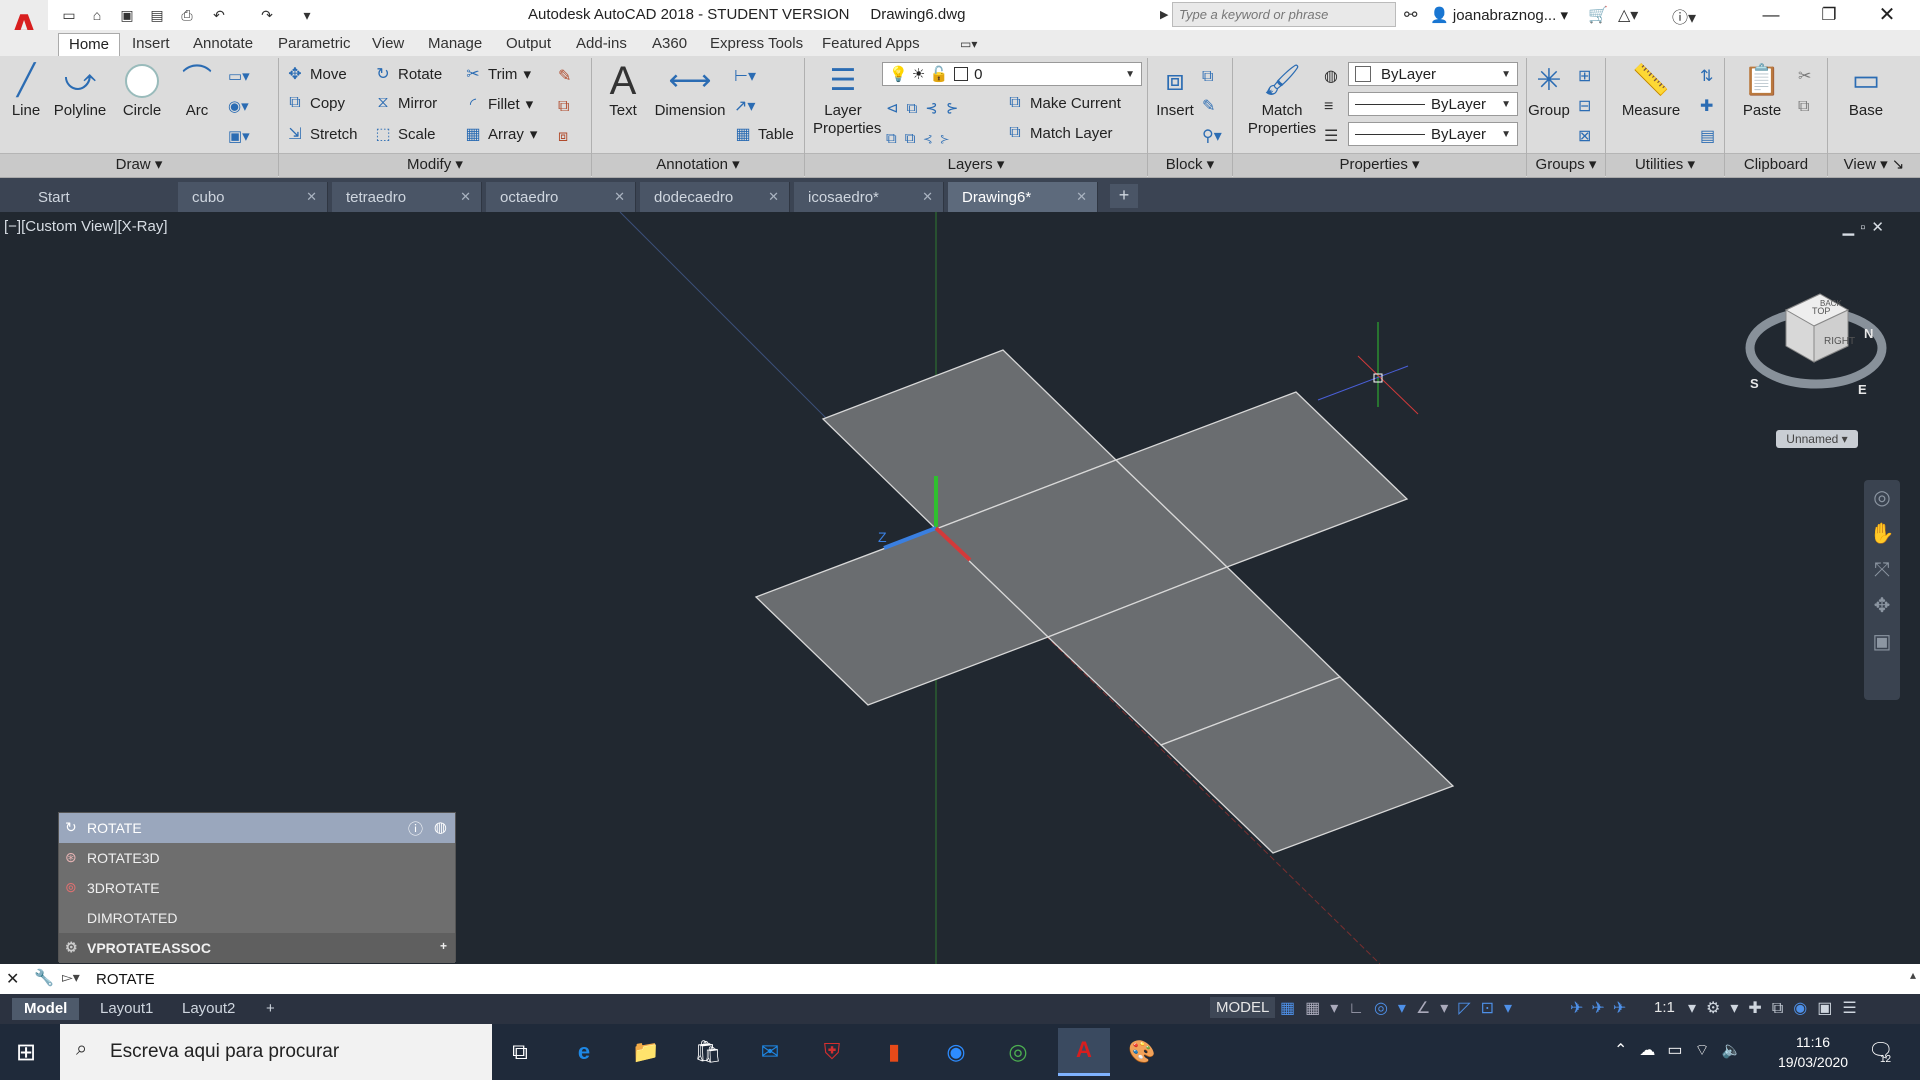 Image resolution: width=1920 pixels, height=1080 pixels. What do you see at coordinates (832, 1052) in the screenshot?
I see `mcafee-icon: ⛨` at bounding box center [832, 1052].